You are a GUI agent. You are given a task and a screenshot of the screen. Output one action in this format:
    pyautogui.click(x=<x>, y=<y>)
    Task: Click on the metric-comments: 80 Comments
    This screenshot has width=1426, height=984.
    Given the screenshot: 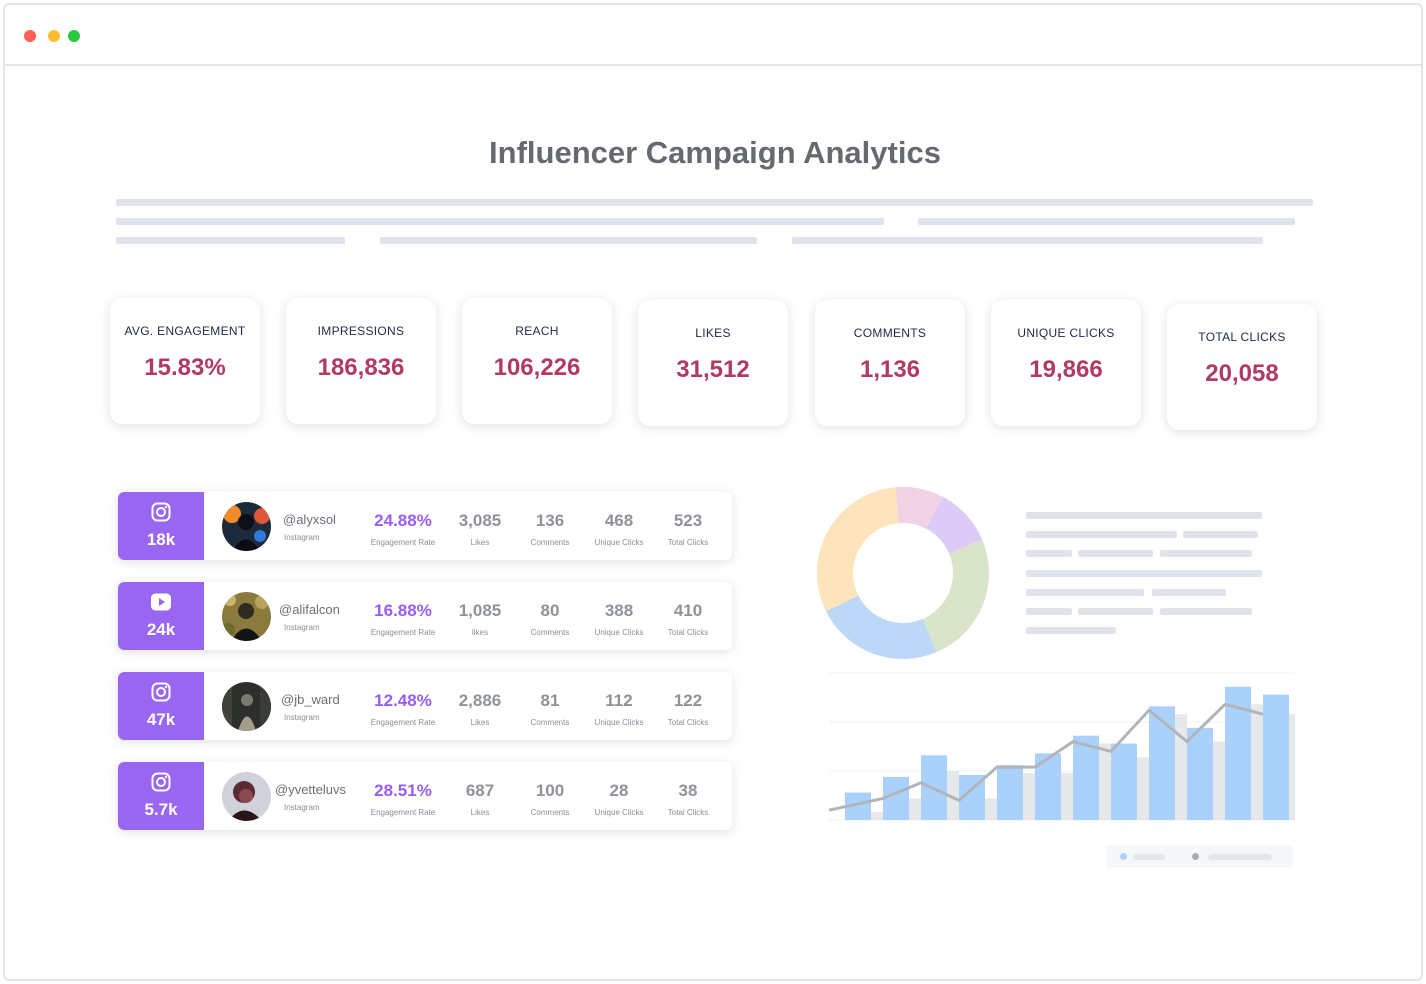 What is the action you would take?
    pyautogui.click(x=550, y=619)
    